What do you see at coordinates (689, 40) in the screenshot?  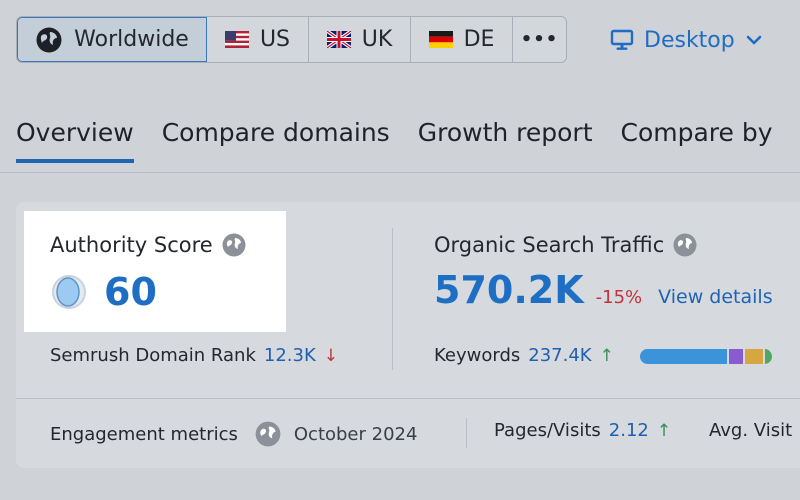 I see `device-label: Desktop` at bounding box center [689, 40].